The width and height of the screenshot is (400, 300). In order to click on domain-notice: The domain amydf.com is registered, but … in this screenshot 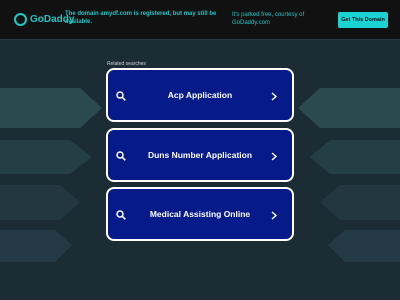, I will do `click(141, 18)`.